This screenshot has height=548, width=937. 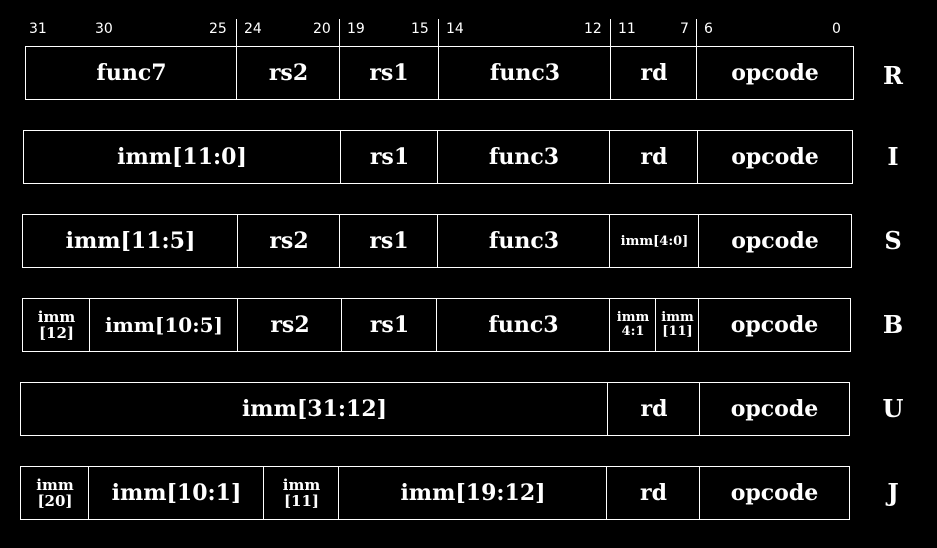 I want to click on i-type-row: imm[11:0] rs1 func3 rd opcode, so click(x=438, y=157).